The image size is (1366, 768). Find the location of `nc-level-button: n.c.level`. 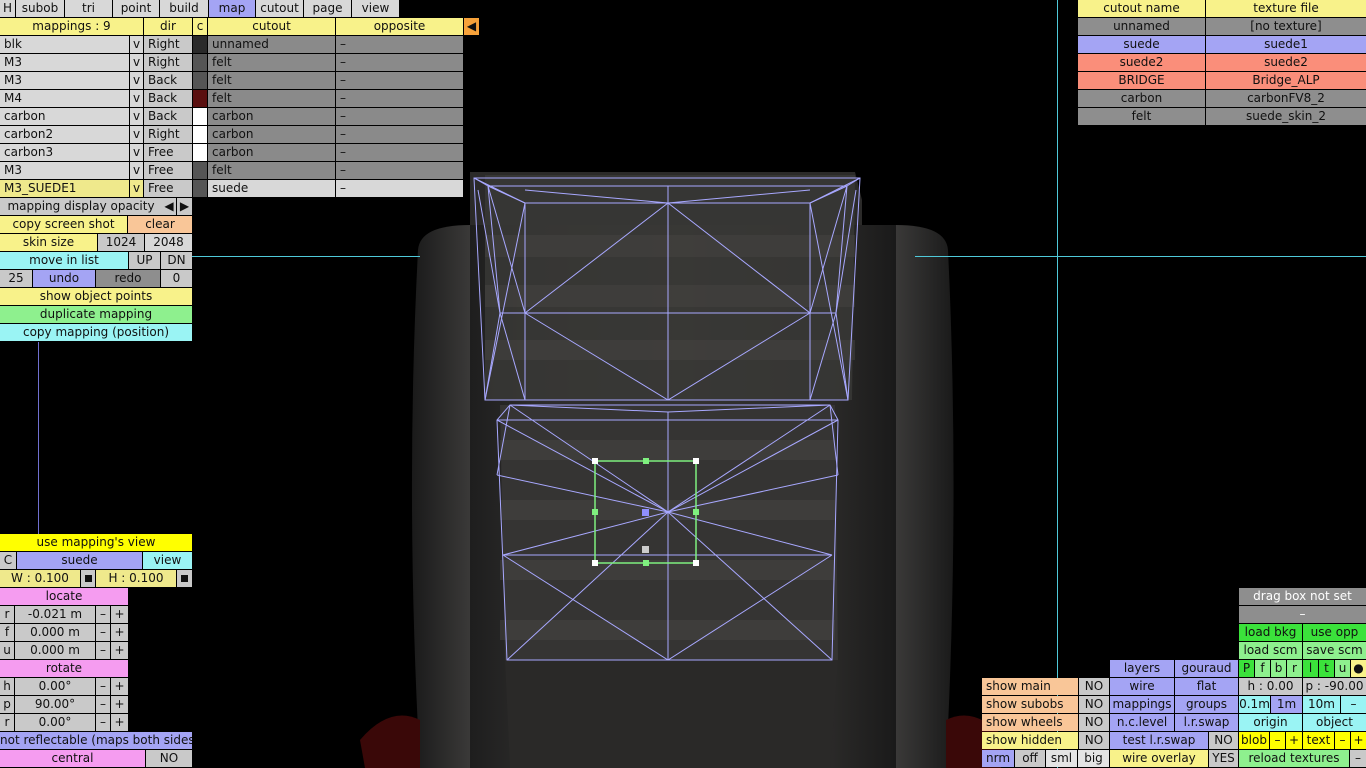

nc-level-button: n.c.level is located at coordinates (1142, 722).